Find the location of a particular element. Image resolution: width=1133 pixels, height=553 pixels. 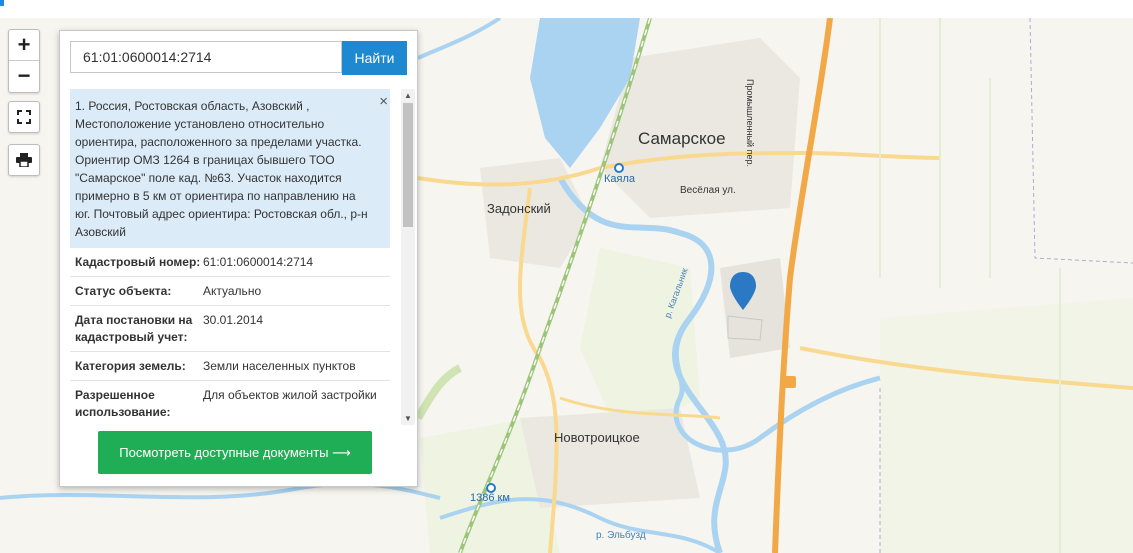

location-marker-icon is located at coordinates (744, 291).